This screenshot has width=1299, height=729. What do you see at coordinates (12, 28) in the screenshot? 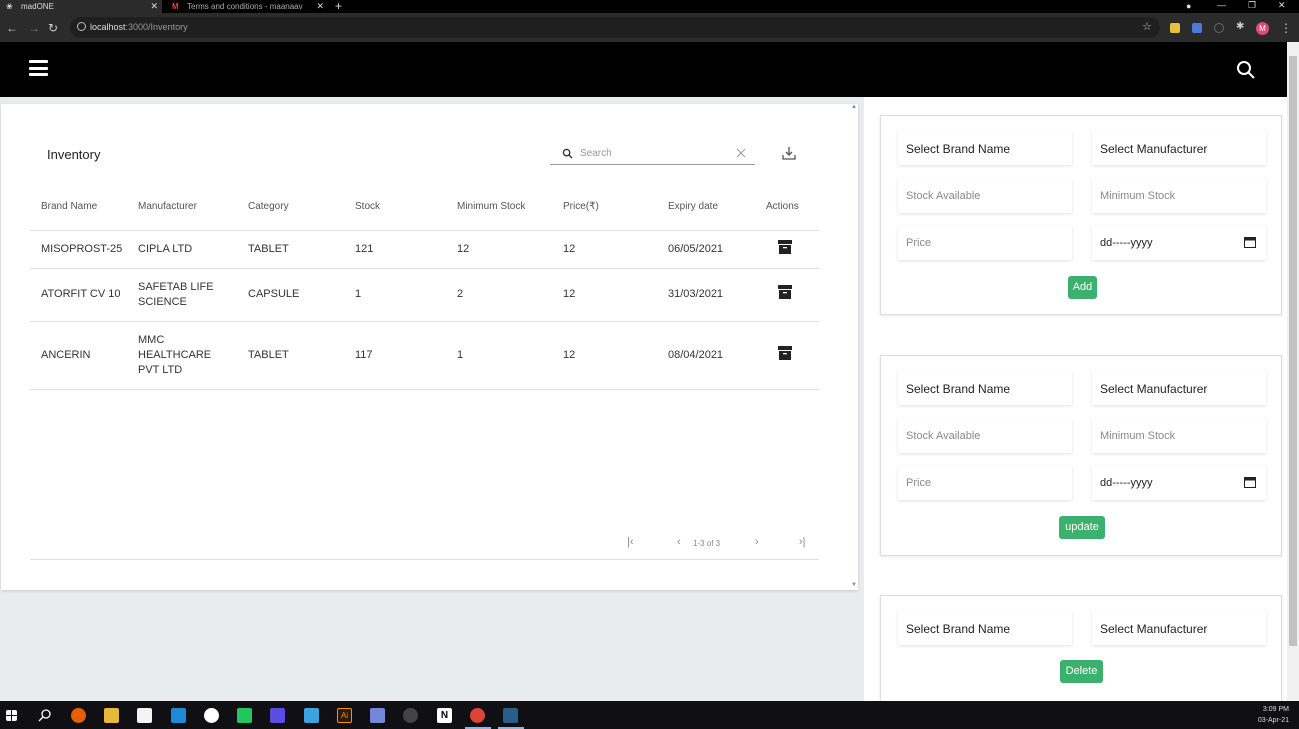
I see `back-icon: ←` at bounding box center [12, 28].